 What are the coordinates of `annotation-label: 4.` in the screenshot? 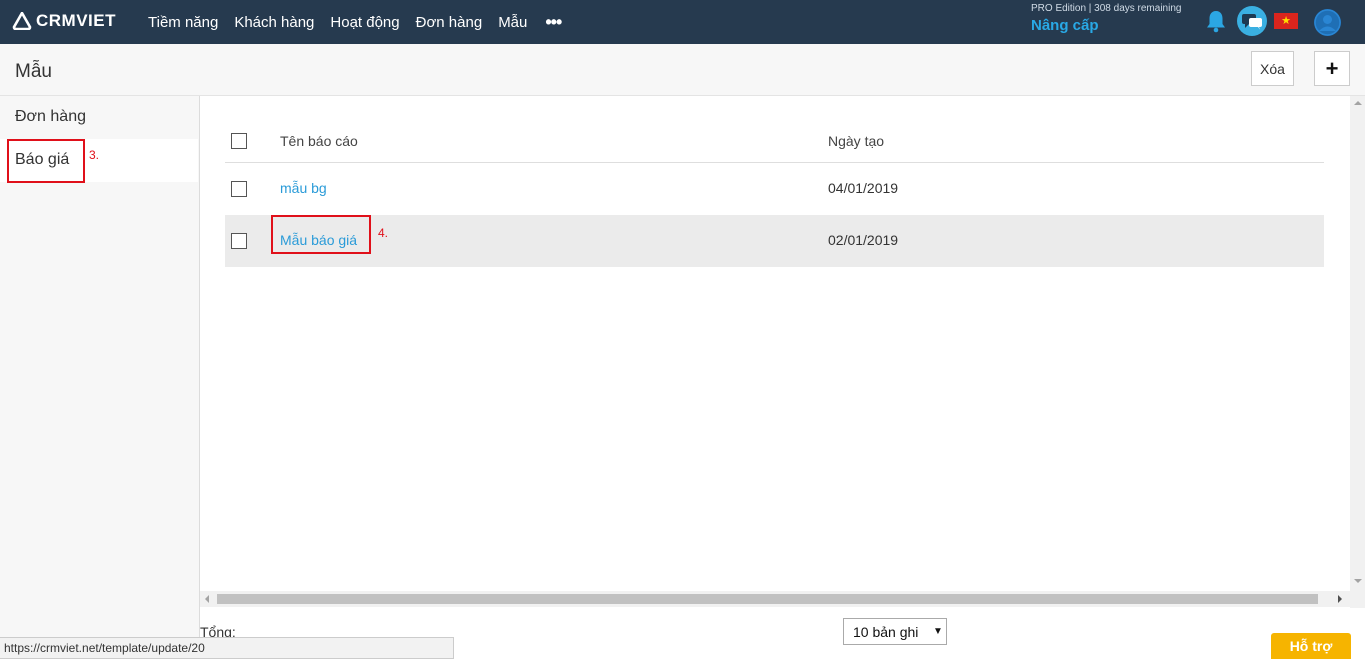 It's located at (383, 233).